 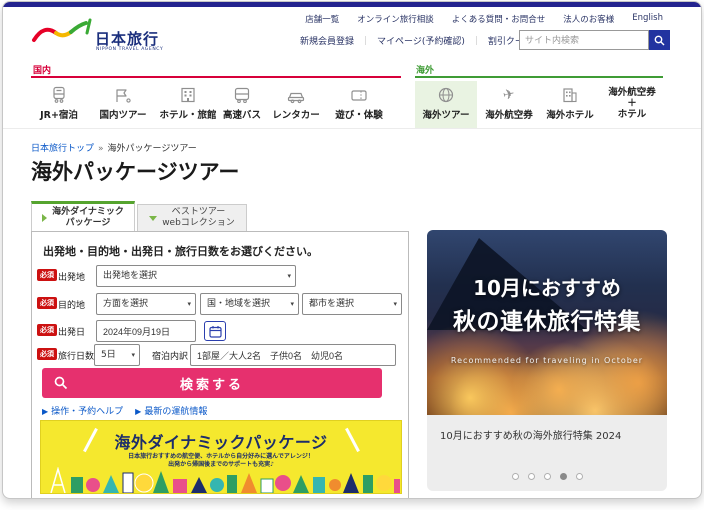 What do you see at coordinates (130, 49) in the screenshot?
I see `logo-subtitle: NIPPON TRAVEL AGENCY` at bounding box center [130, 49].